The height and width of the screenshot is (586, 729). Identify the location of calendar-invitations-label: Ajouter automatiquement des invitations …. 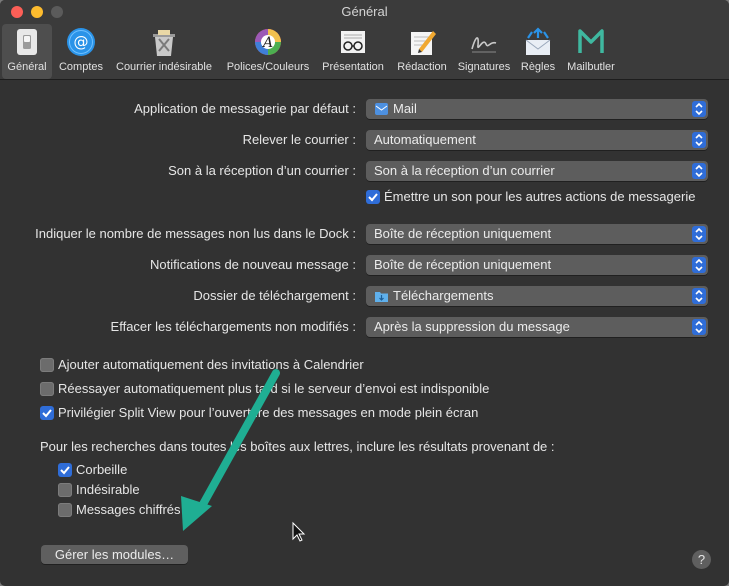
(211, 364).